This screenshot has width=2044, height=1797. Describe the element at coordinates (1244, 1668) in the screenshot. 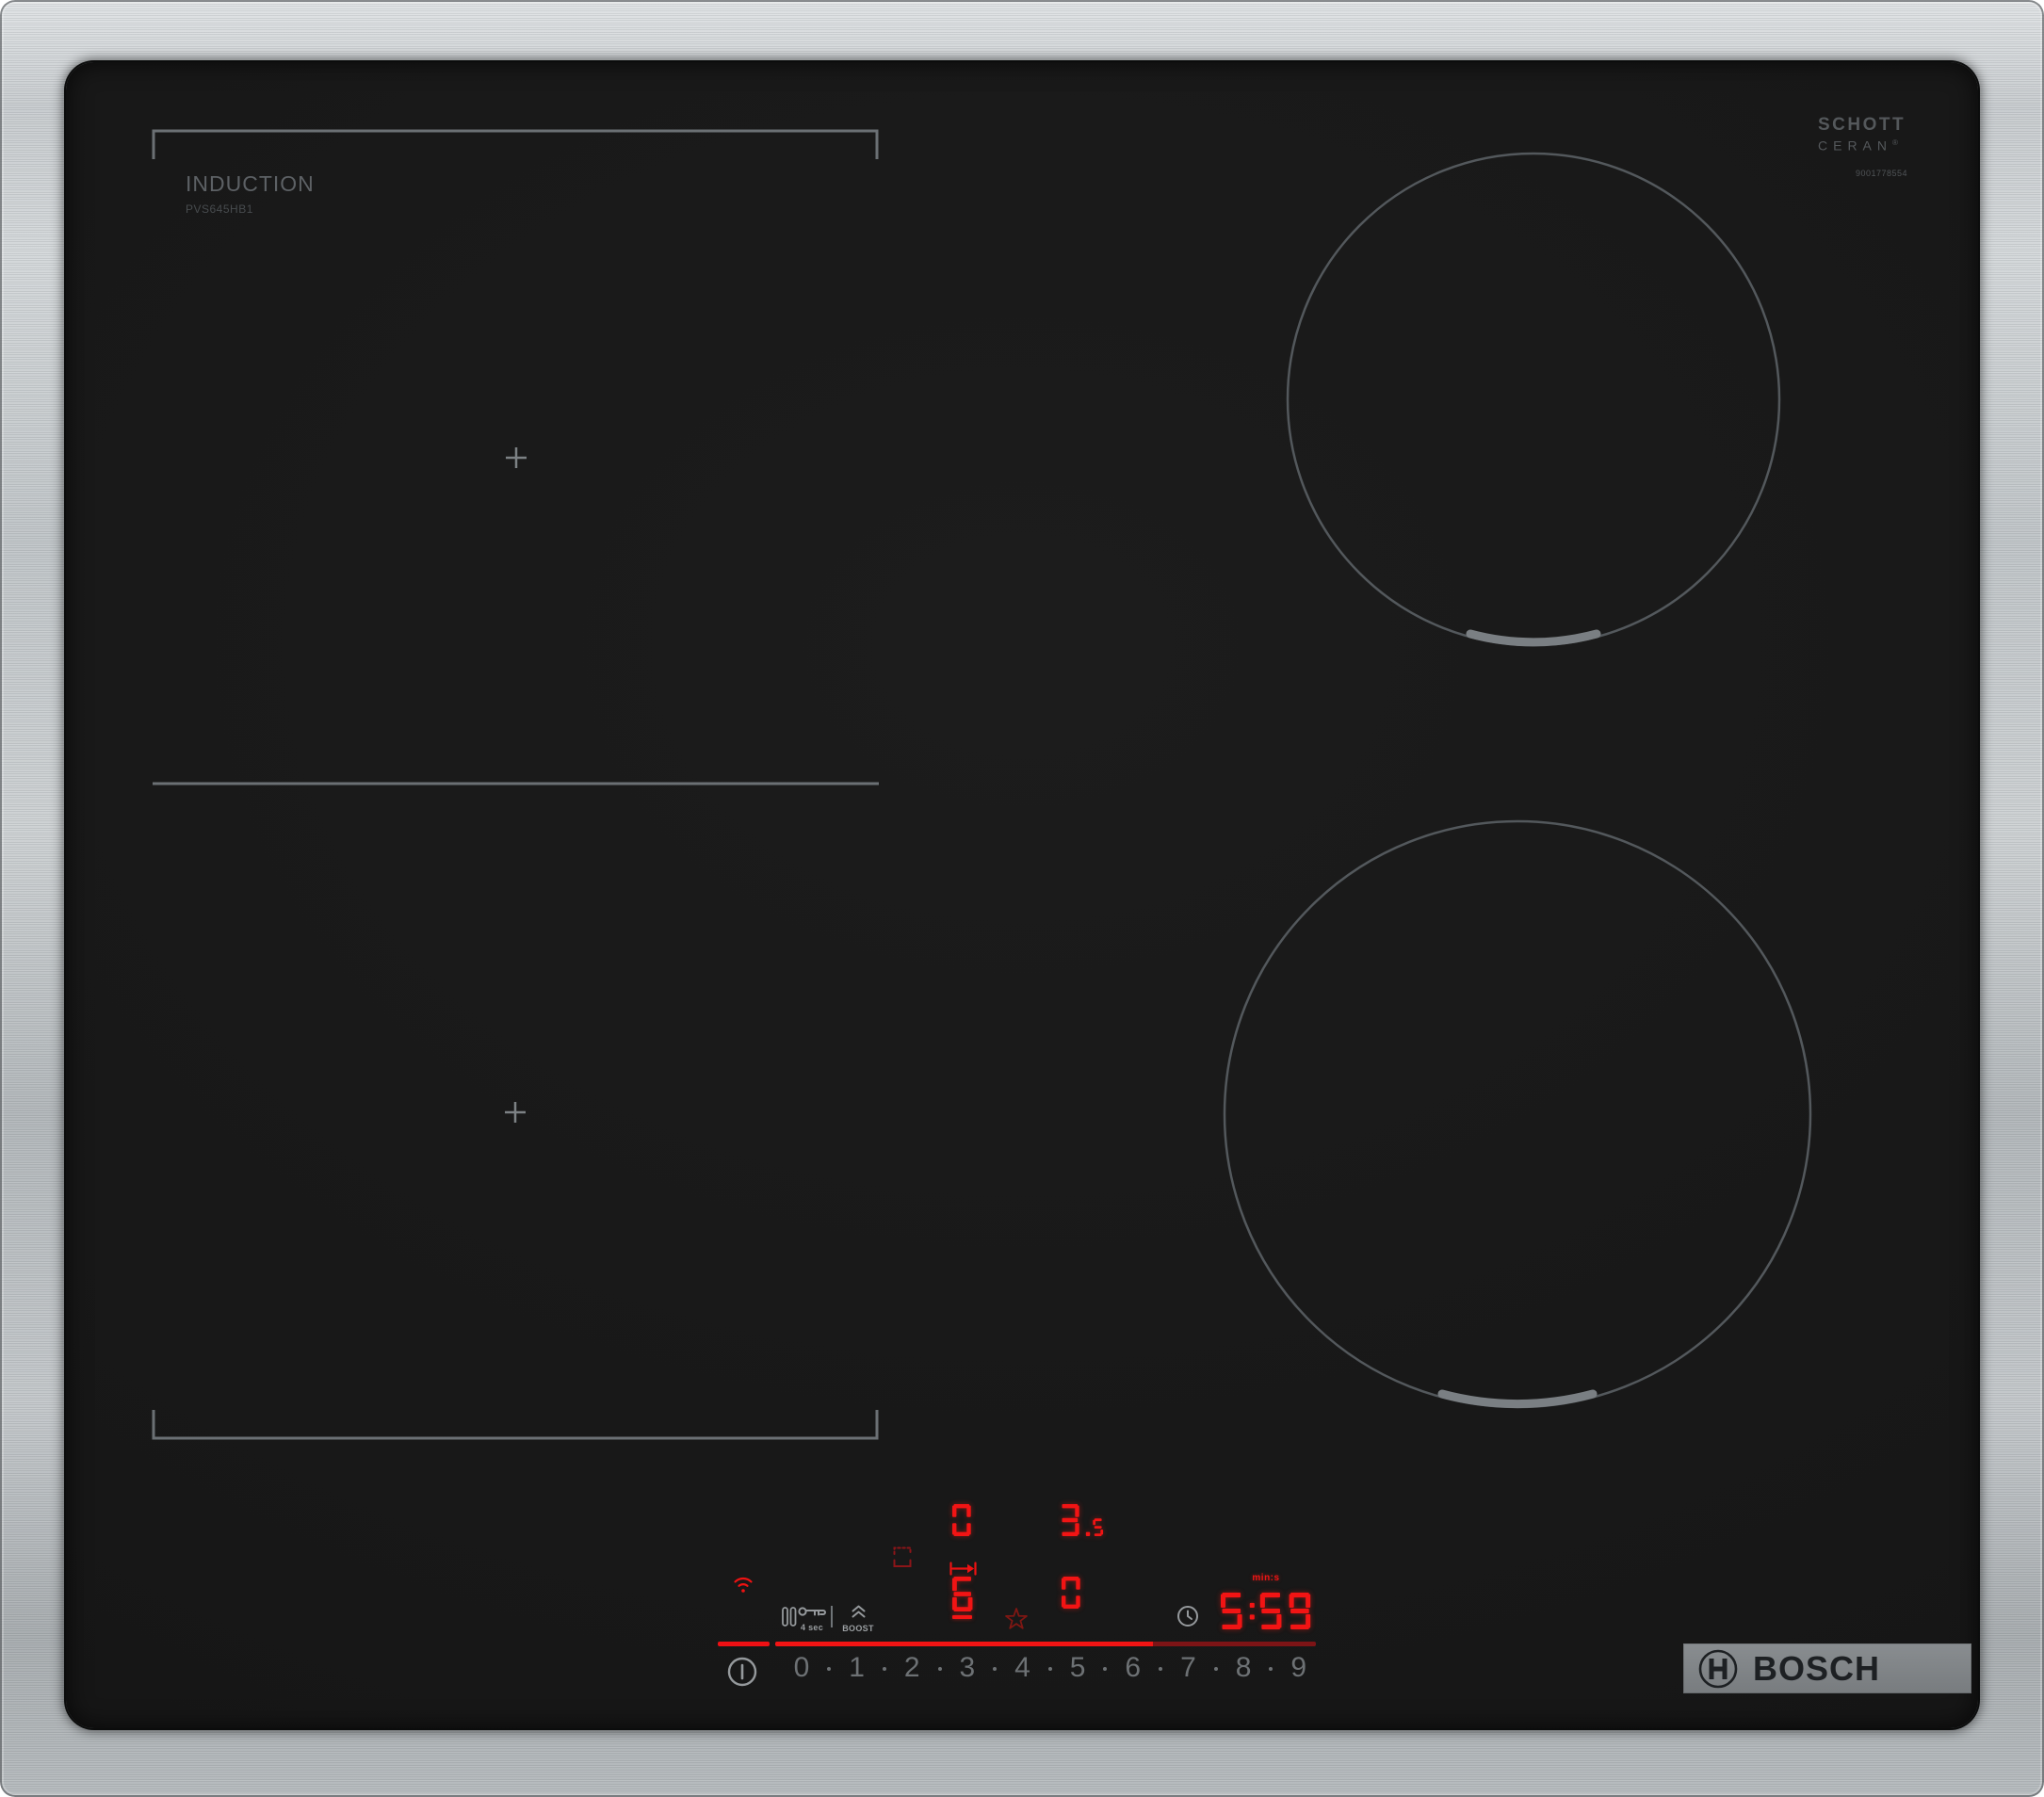

I see `power-level-8: 8` at that location.